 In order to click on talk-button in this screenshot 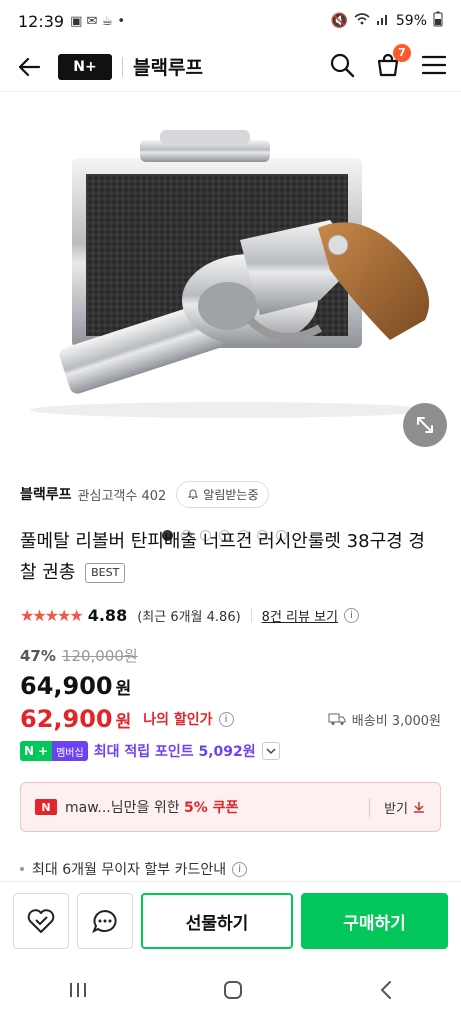, I will do `click(105, 921)`.